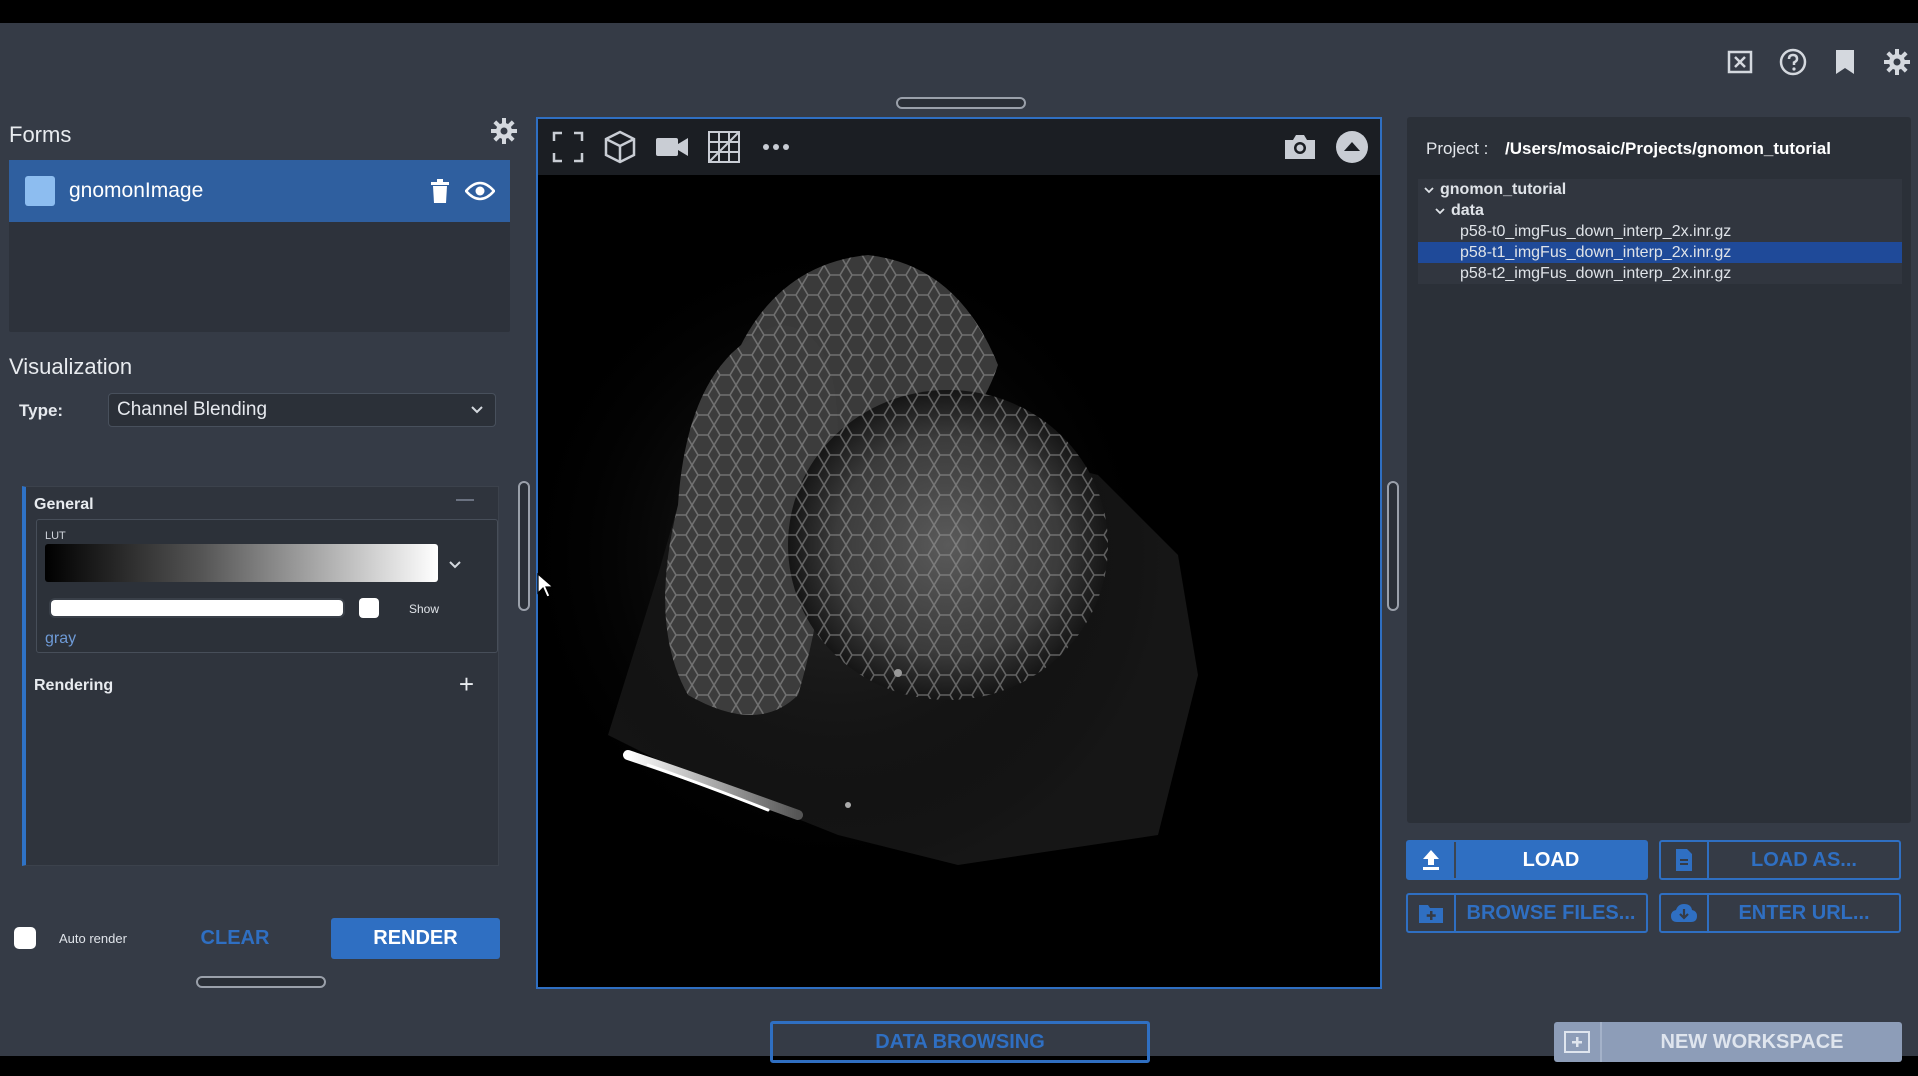 This screenshot has width=1918, height=1076. What do you see at coordinates (724, 147) in the screenshot?
I see `grid-icon` at bounding box center [724, 147].